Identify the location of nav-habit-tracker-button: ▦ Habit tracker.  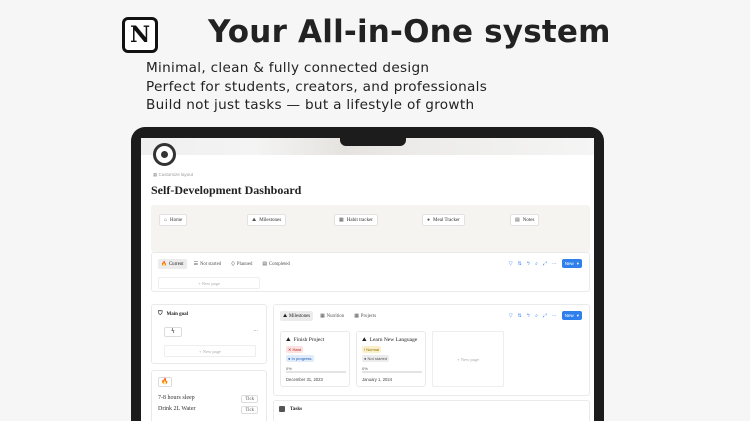
(356, 220).